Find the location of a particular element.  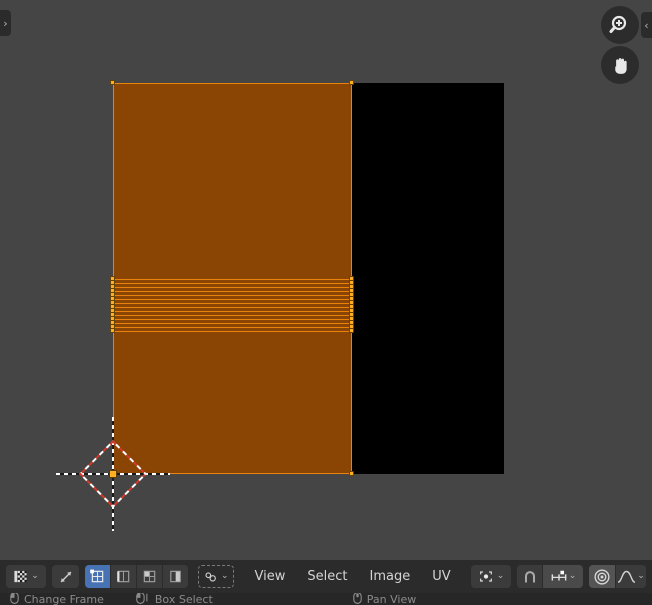

cursor-center-vertex is located at coordinates (113, 474).